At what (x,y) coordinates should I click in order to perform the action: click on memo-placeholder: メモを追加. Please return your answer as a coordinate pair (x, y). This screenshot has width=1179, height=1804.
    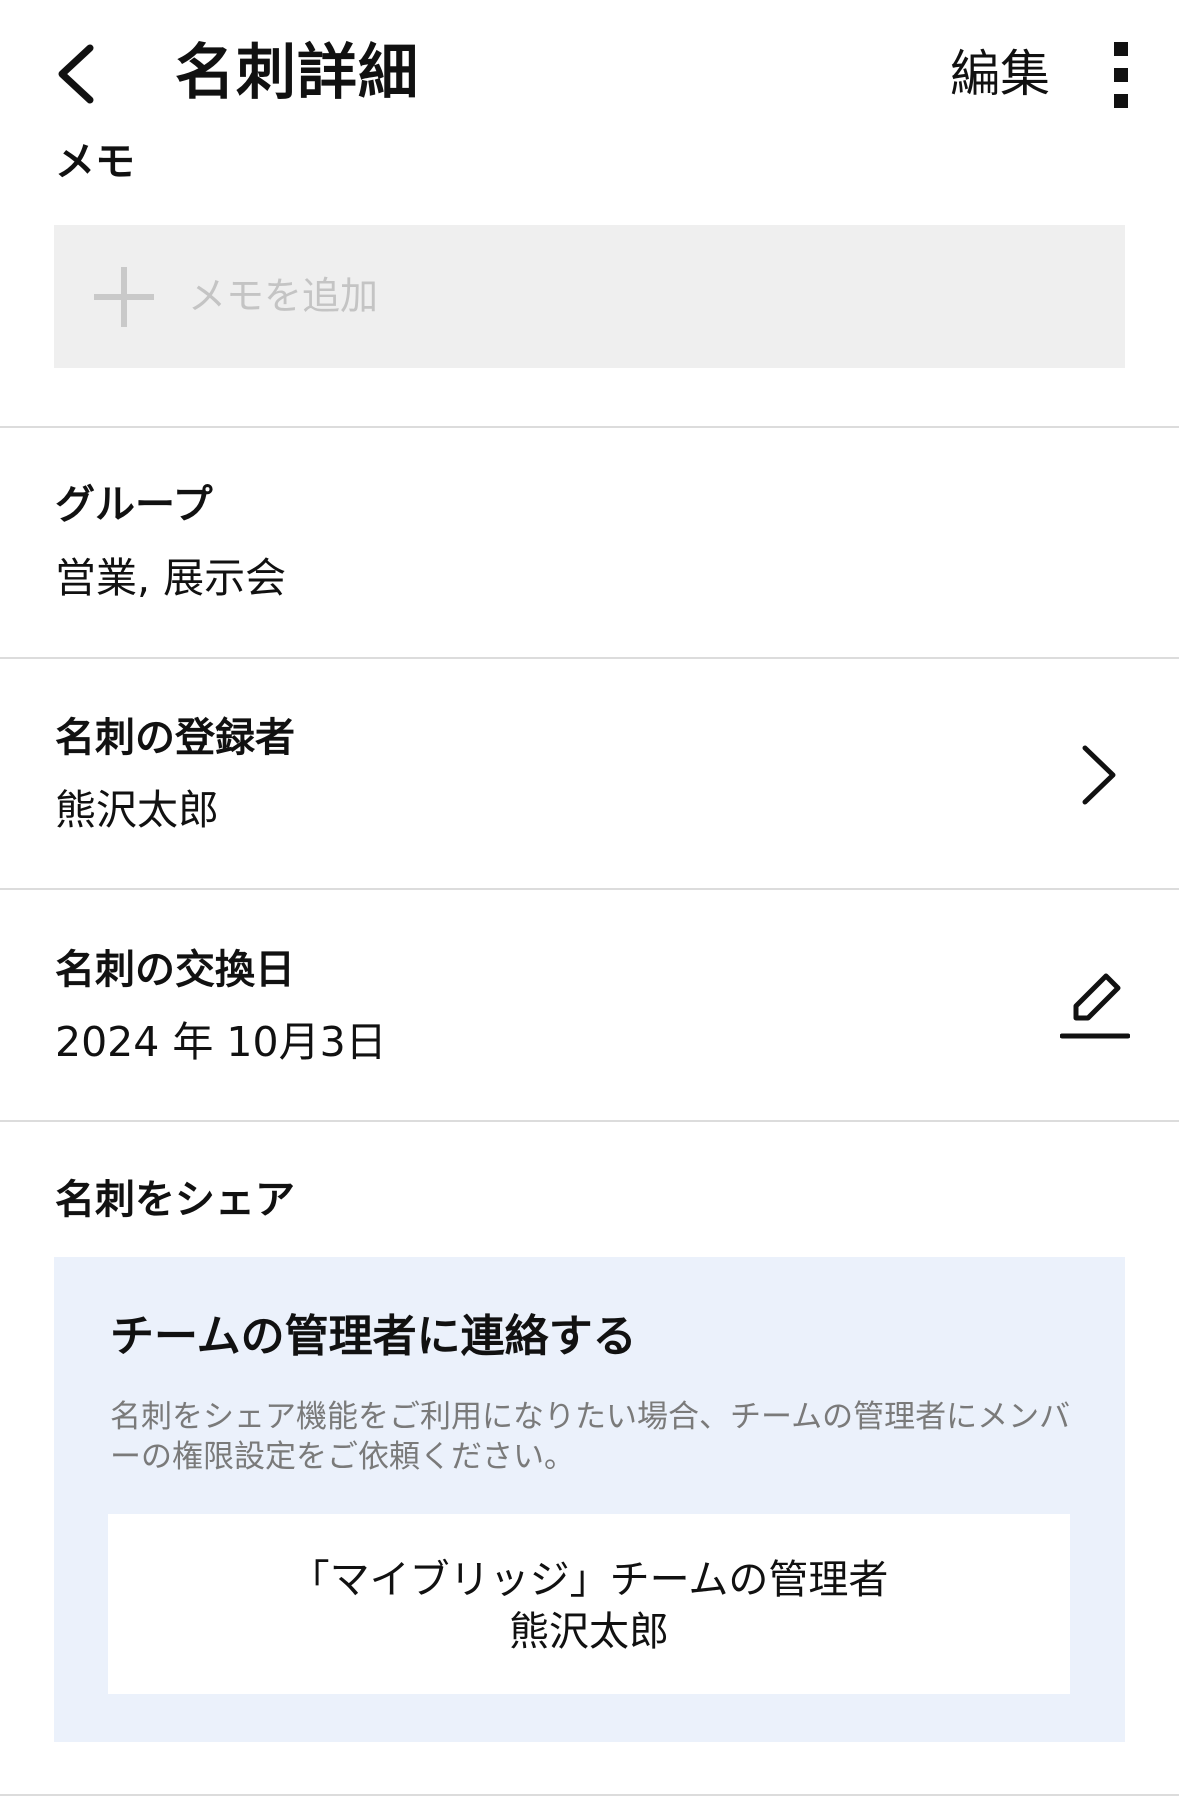
    Looking at the image, I should click on (283, 296).